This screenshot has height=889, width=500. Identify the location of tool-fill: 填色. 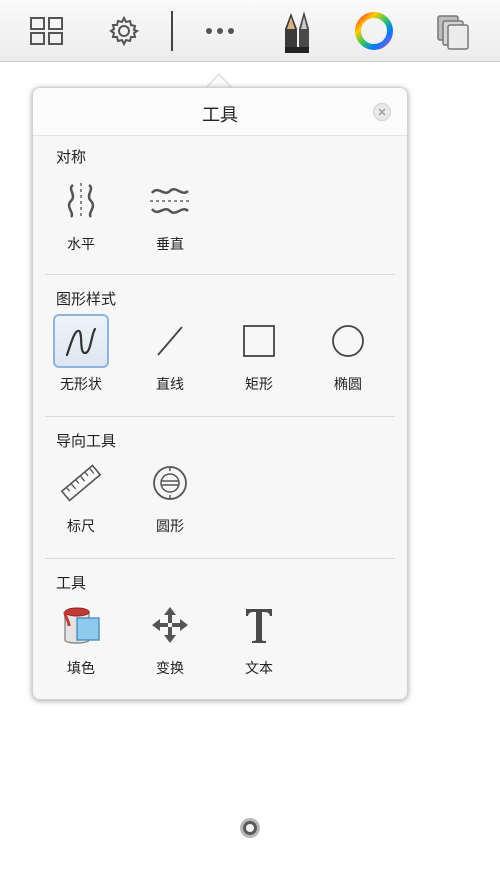
(81, 638).